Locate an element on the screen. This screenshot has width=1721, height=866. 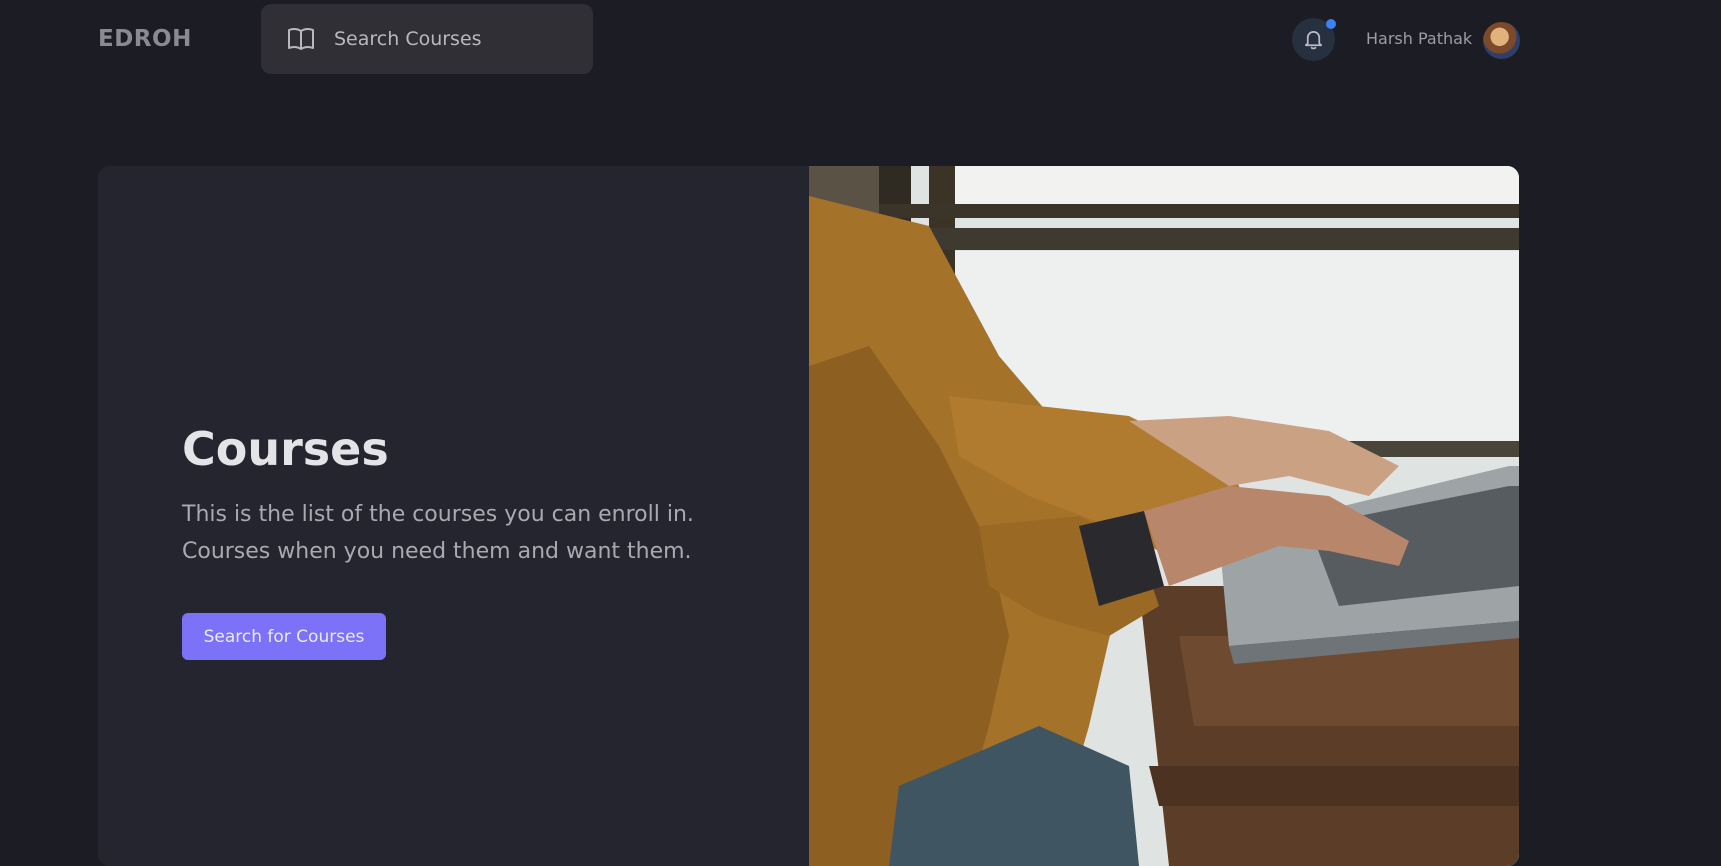
app-logo: EDROH is located at coordinates (145, 39).